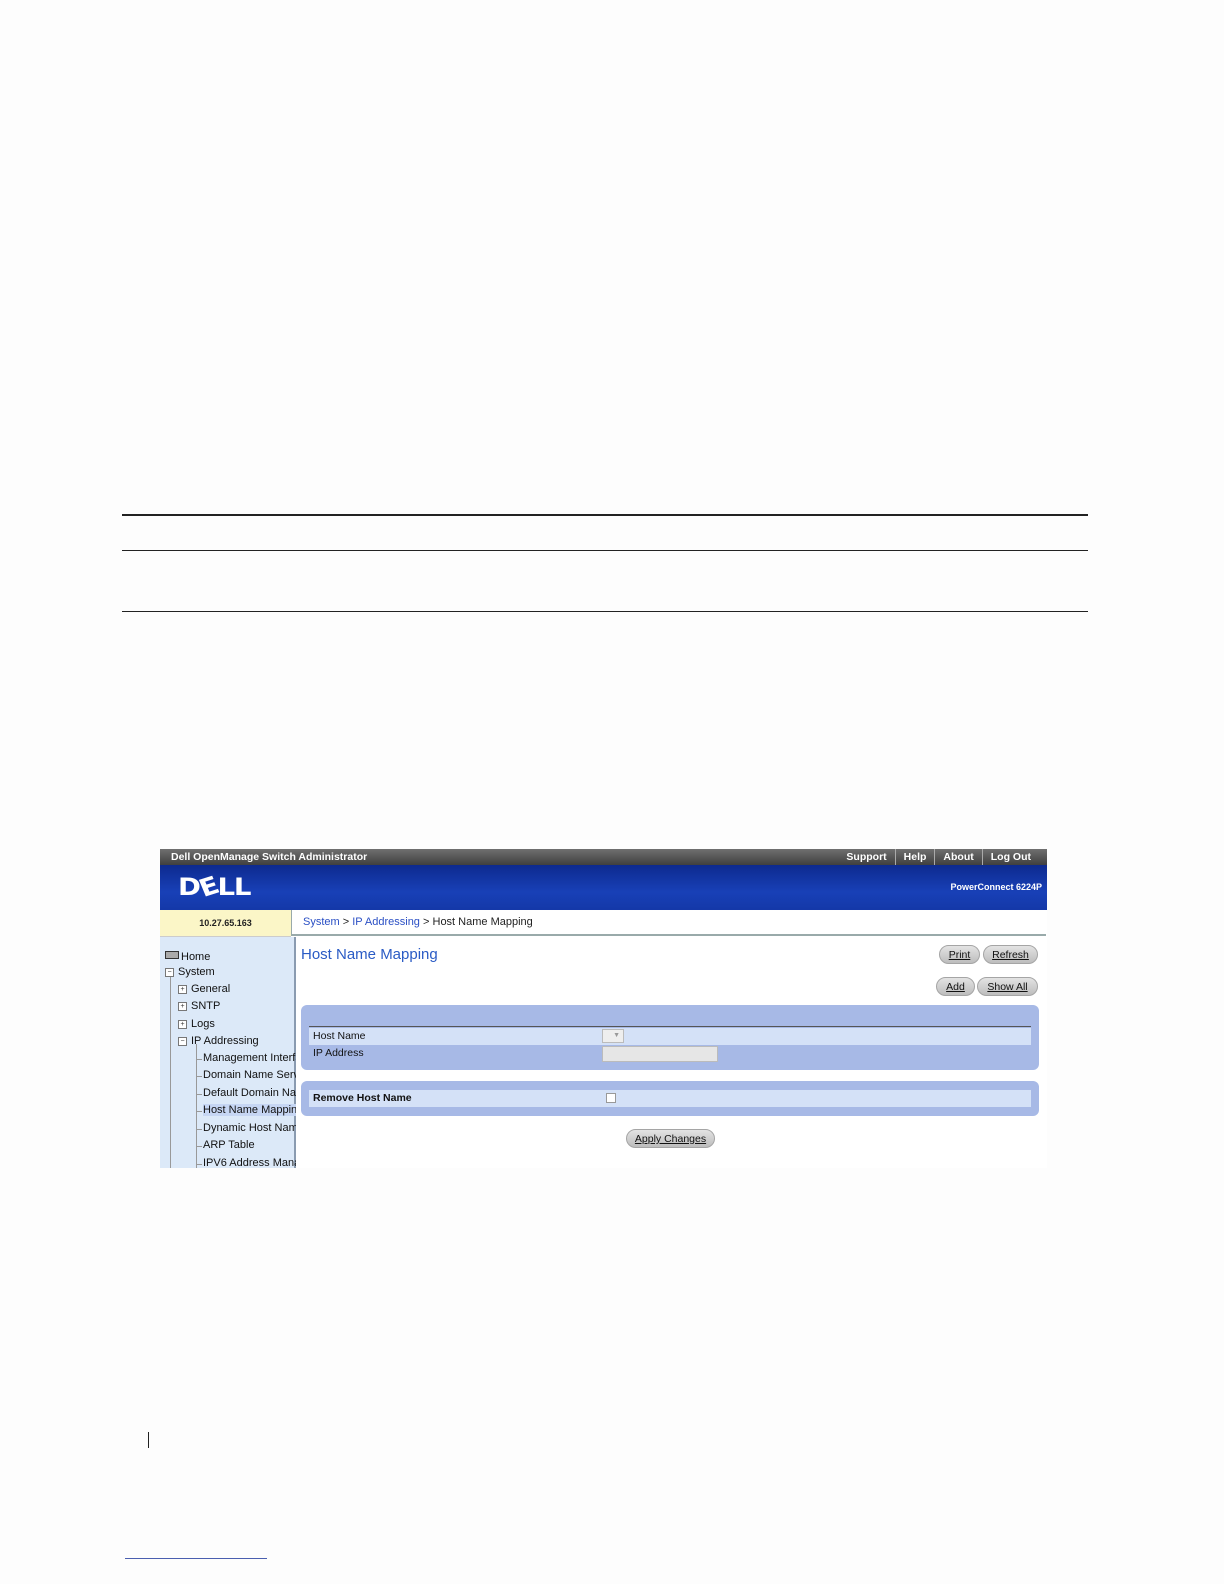 The height and width of the screenshot is (1584, 1224). I want to click on document-rule-middle, so click(605, 550).